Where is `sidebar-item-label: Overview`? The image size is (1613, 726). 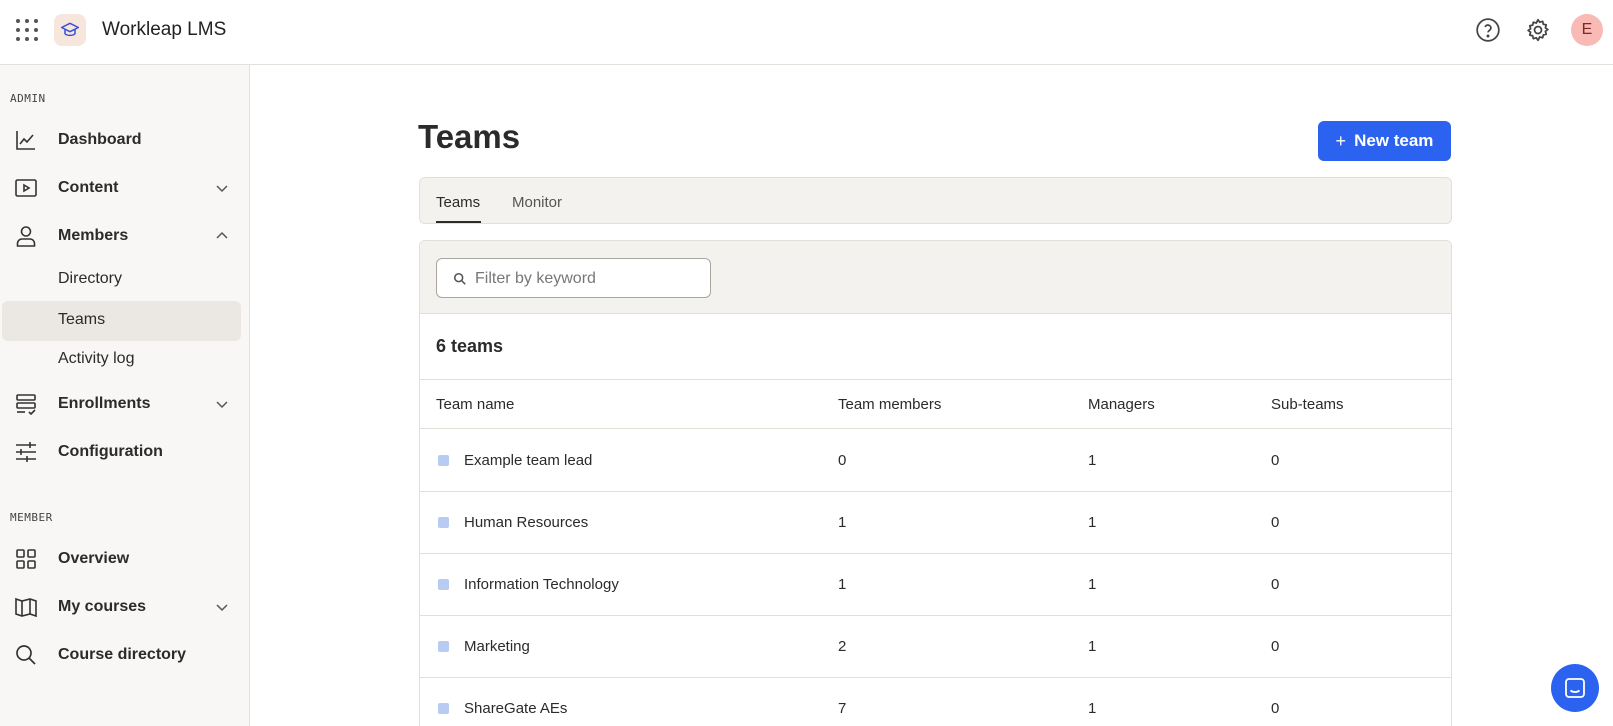
sidebar-item-label: Overview is located at coordinates (94, 558).